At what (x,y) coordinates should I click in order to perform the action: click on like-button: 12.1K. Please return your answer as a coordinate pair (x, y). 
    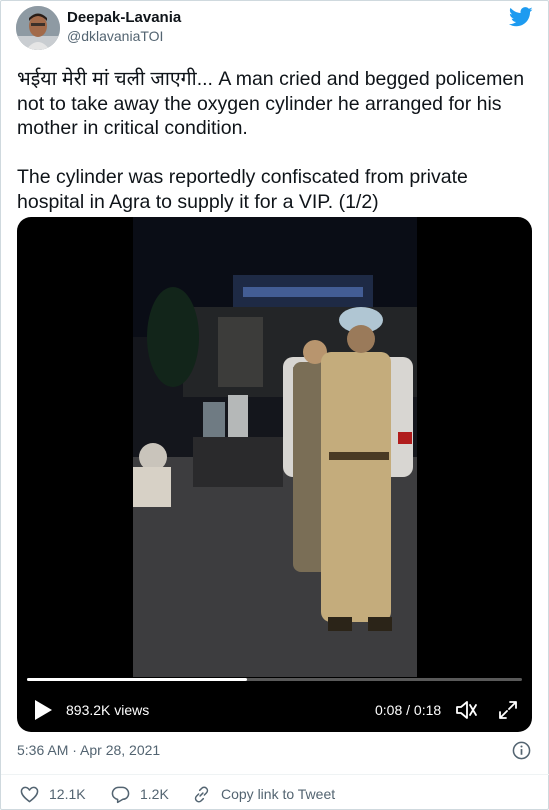
    Looking at the image, I should click on (53, 794).